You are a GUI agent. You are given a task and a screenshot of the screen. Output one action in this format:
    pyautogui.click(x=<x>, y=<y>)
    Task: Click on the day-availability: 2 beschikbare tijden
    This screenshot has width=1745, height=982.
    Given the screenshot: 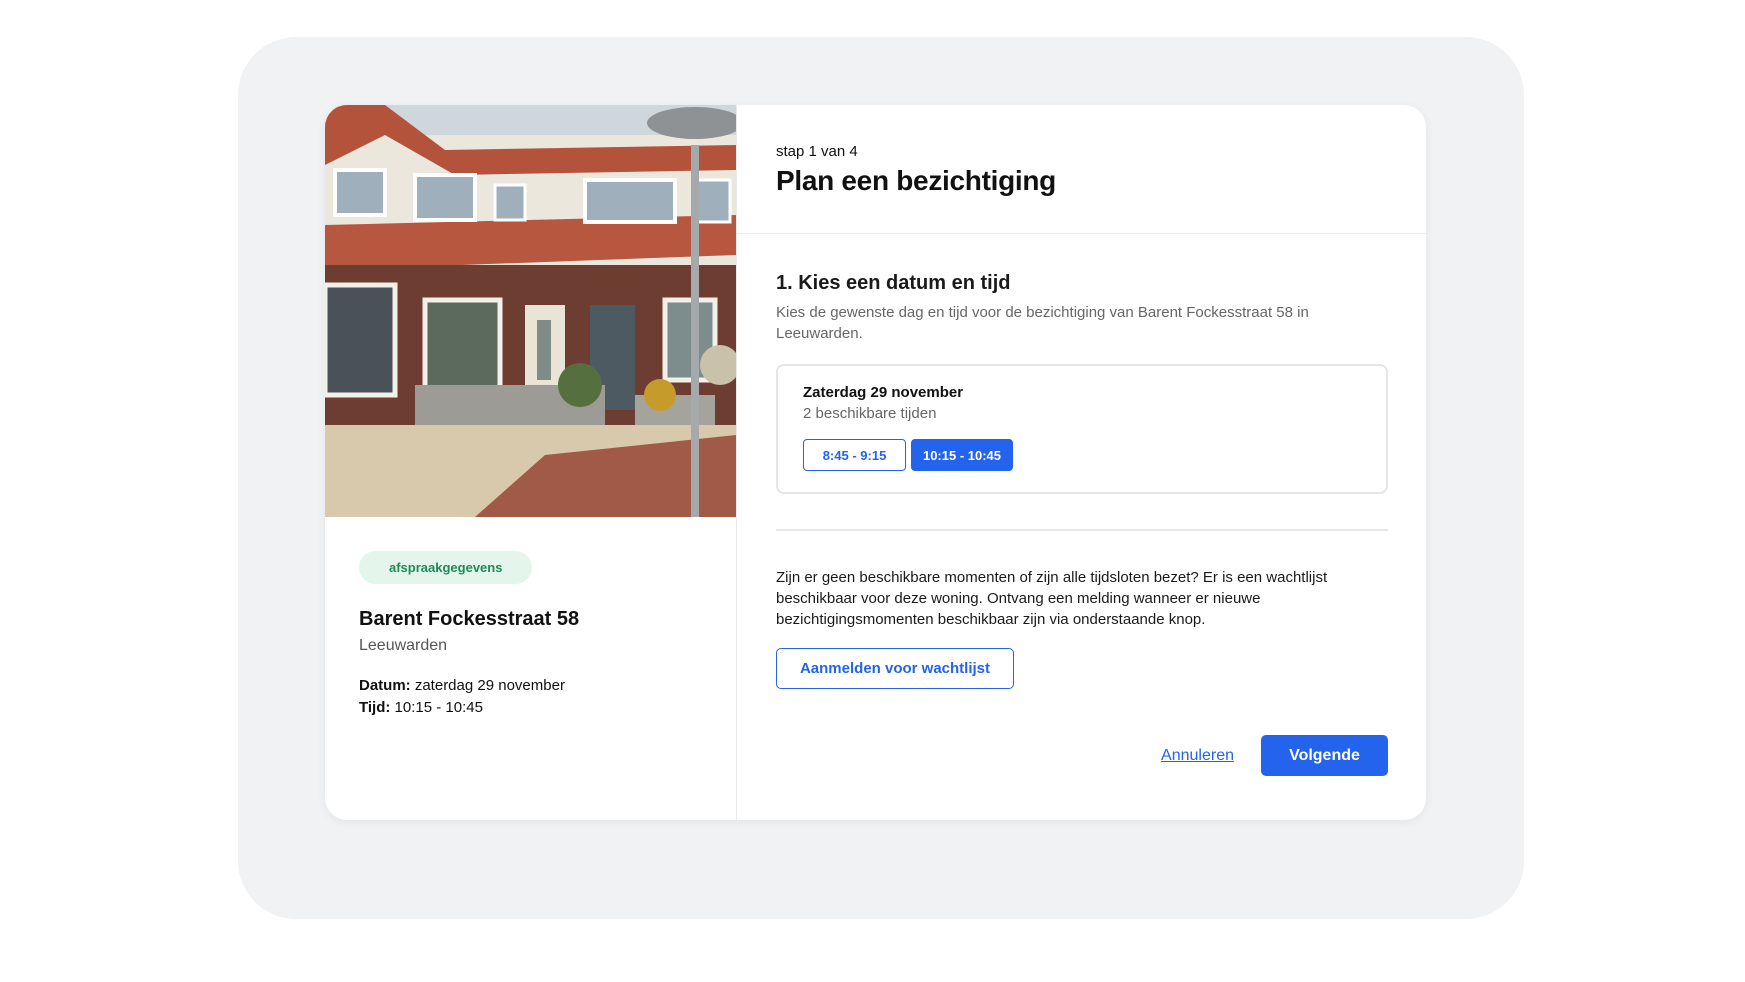 What is the action you would take?
    pyautogui.click(x=870, y=413)
    